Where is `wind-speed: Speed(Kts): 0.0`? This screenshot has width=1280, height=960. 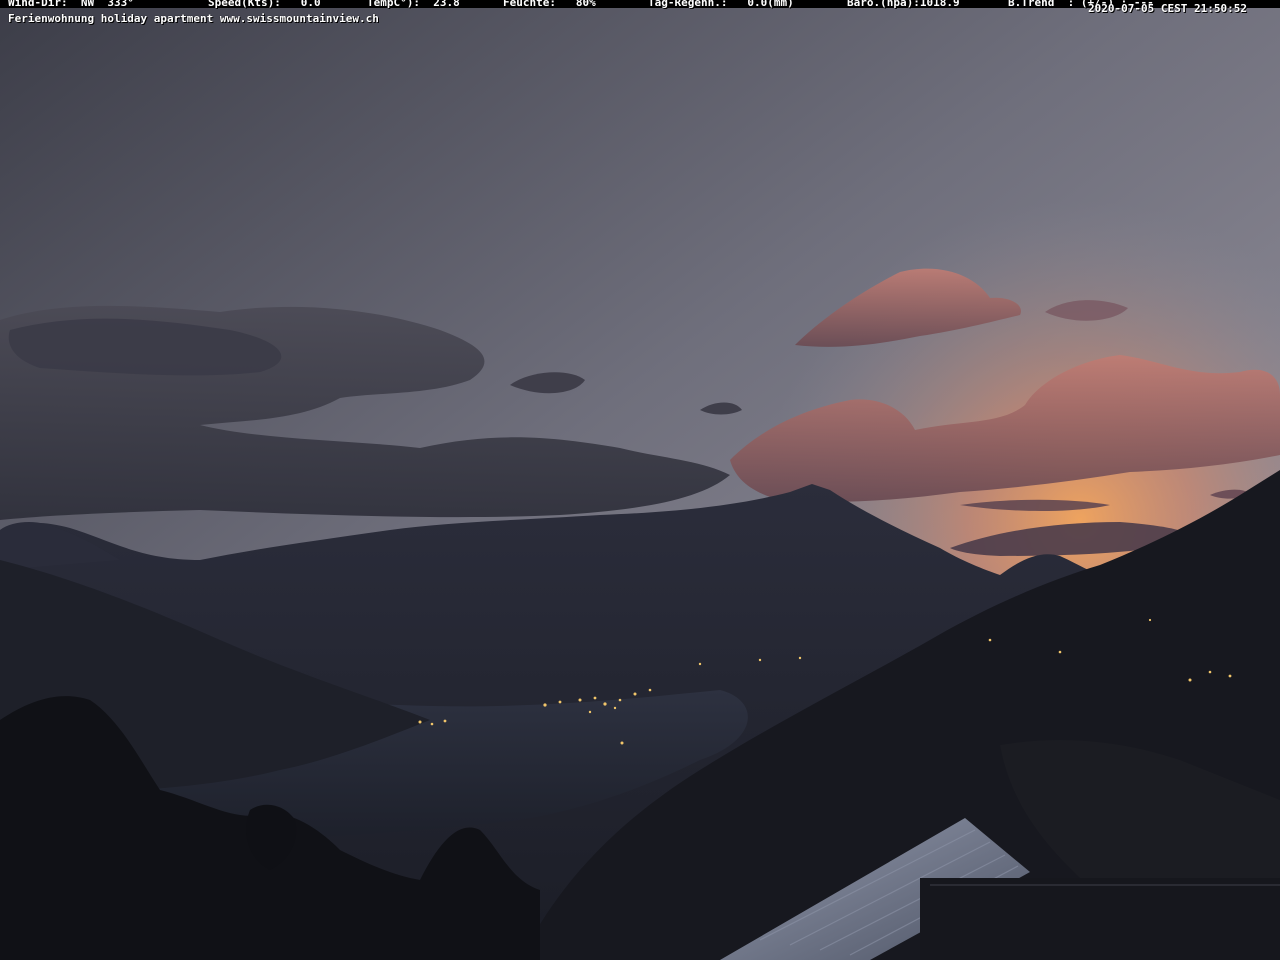
wind-speed: Speed(Kts): 0.0 is located at coordinates (264, 4).